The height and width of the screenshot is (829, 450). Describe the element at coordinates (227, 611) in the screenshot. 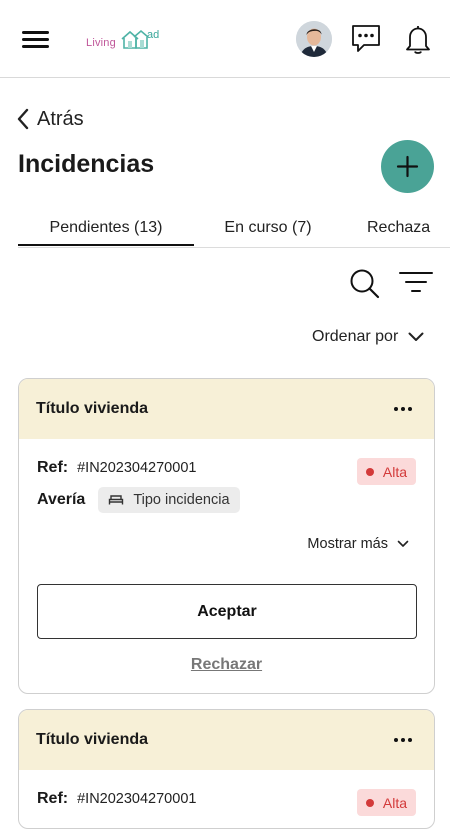

I see `accept-button: Aceptar` at that location.